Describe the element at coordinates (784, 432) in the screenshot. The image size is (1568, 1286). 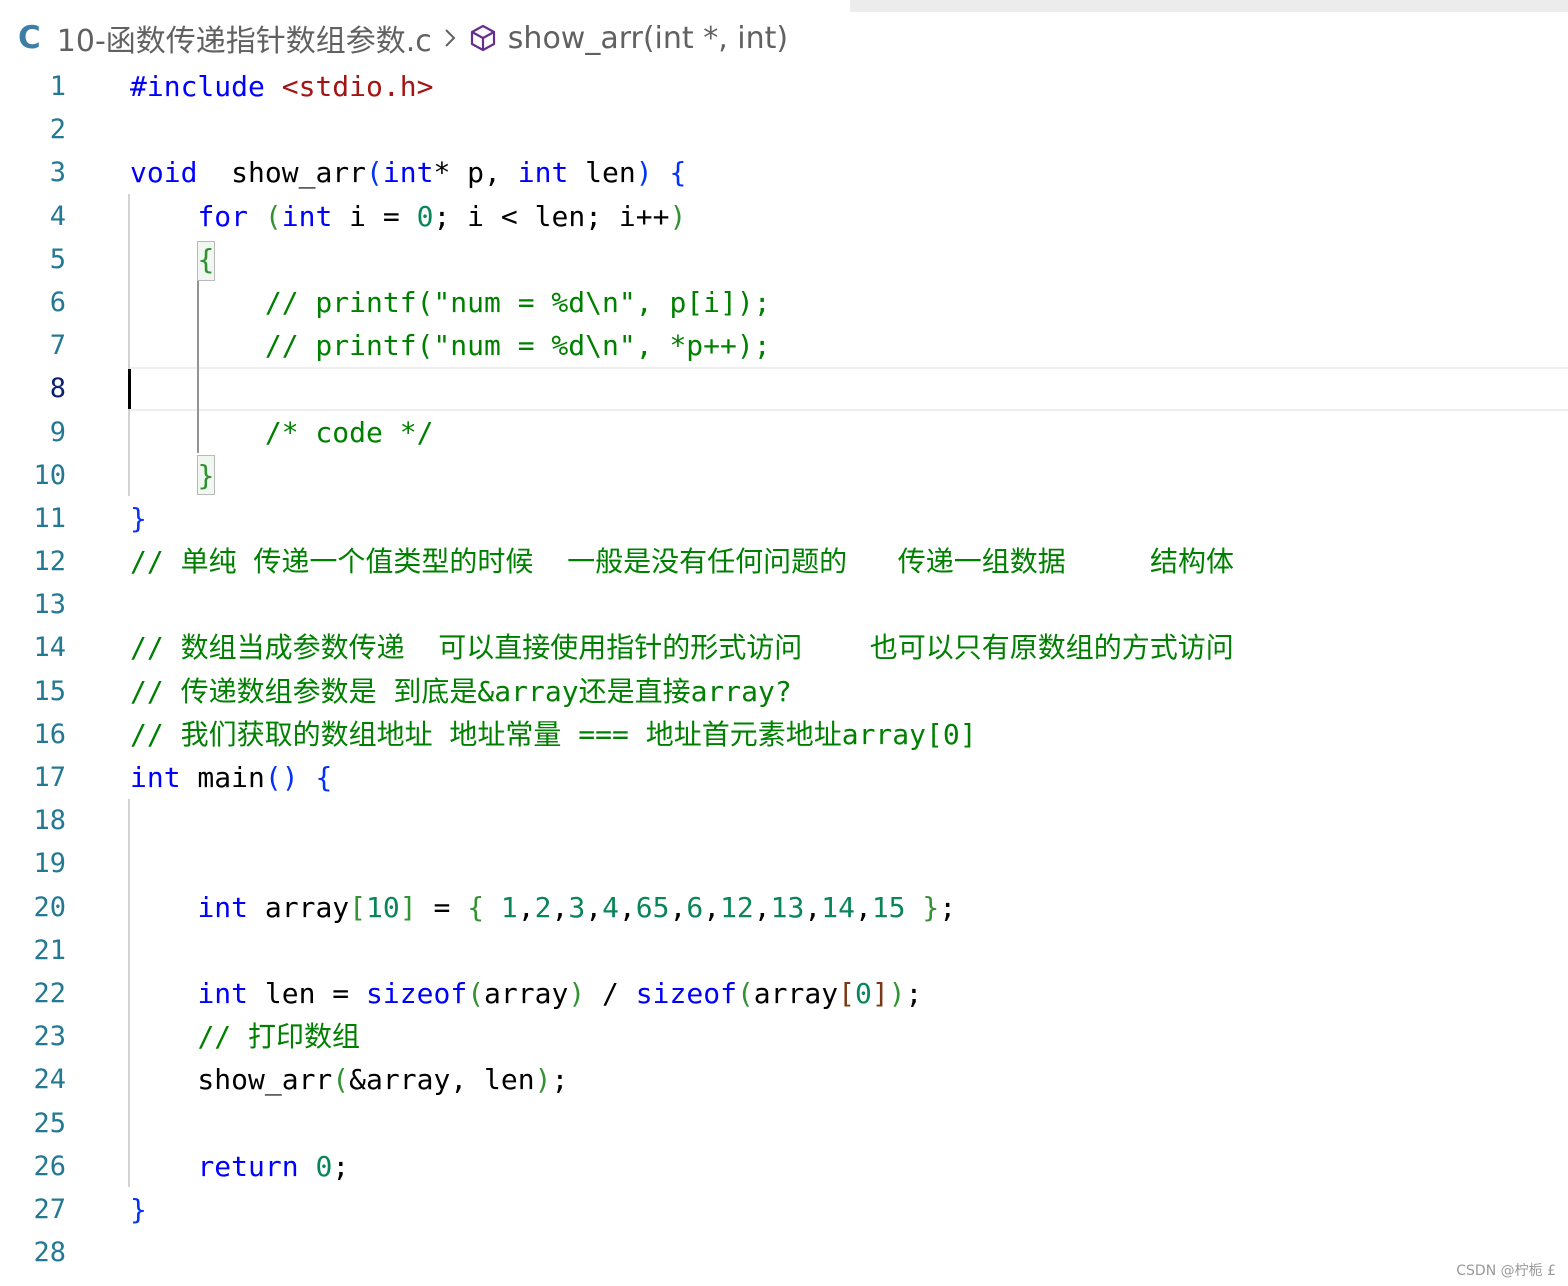
I see `code-line: 9 /* code */` at that location.